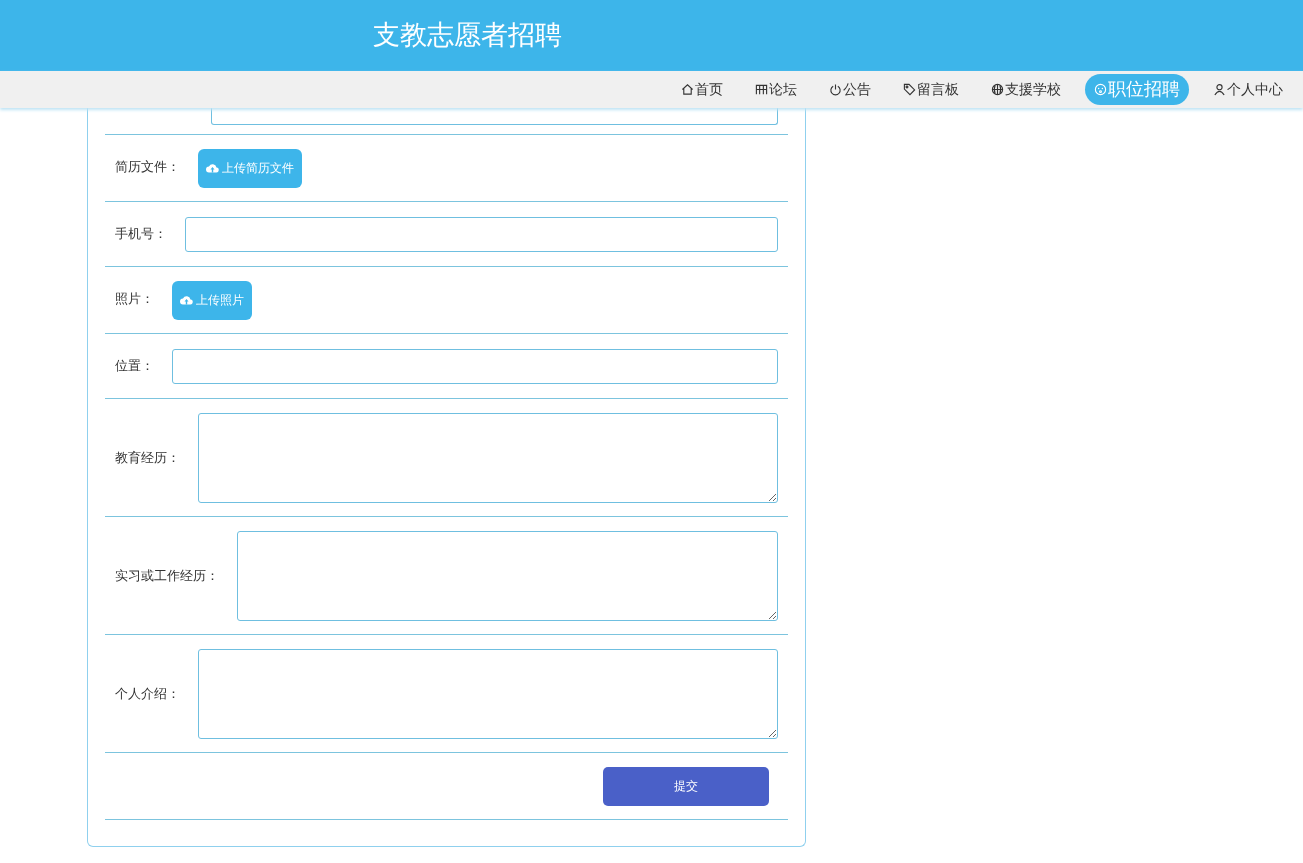  Describe the element at coordinates (141, 234) in the screenshot. I see `field-label: 手机号：` at that location.